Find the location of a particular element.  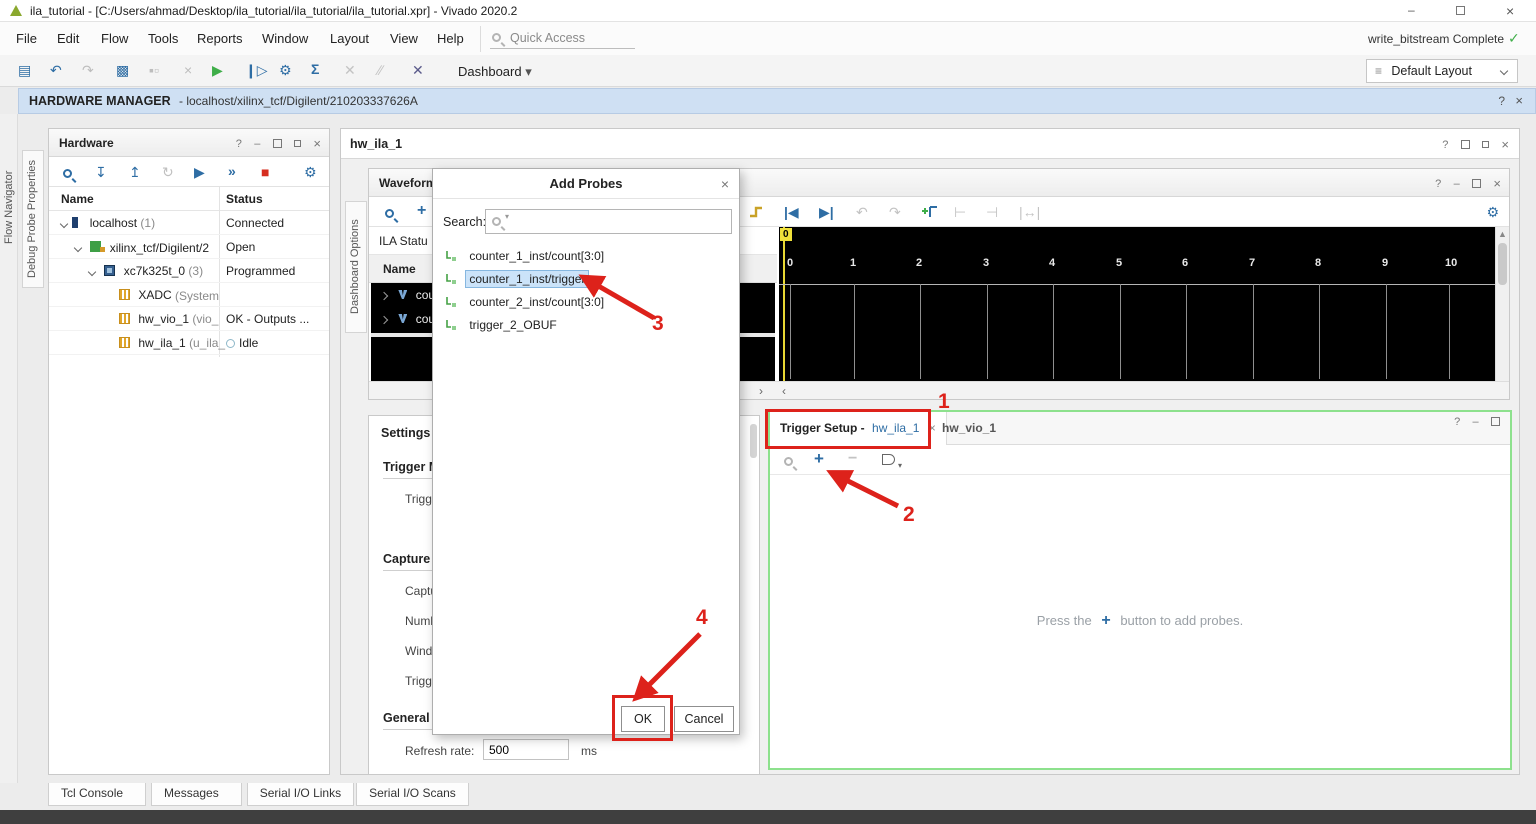

column-status: Status is located at coordinates (244, 199).